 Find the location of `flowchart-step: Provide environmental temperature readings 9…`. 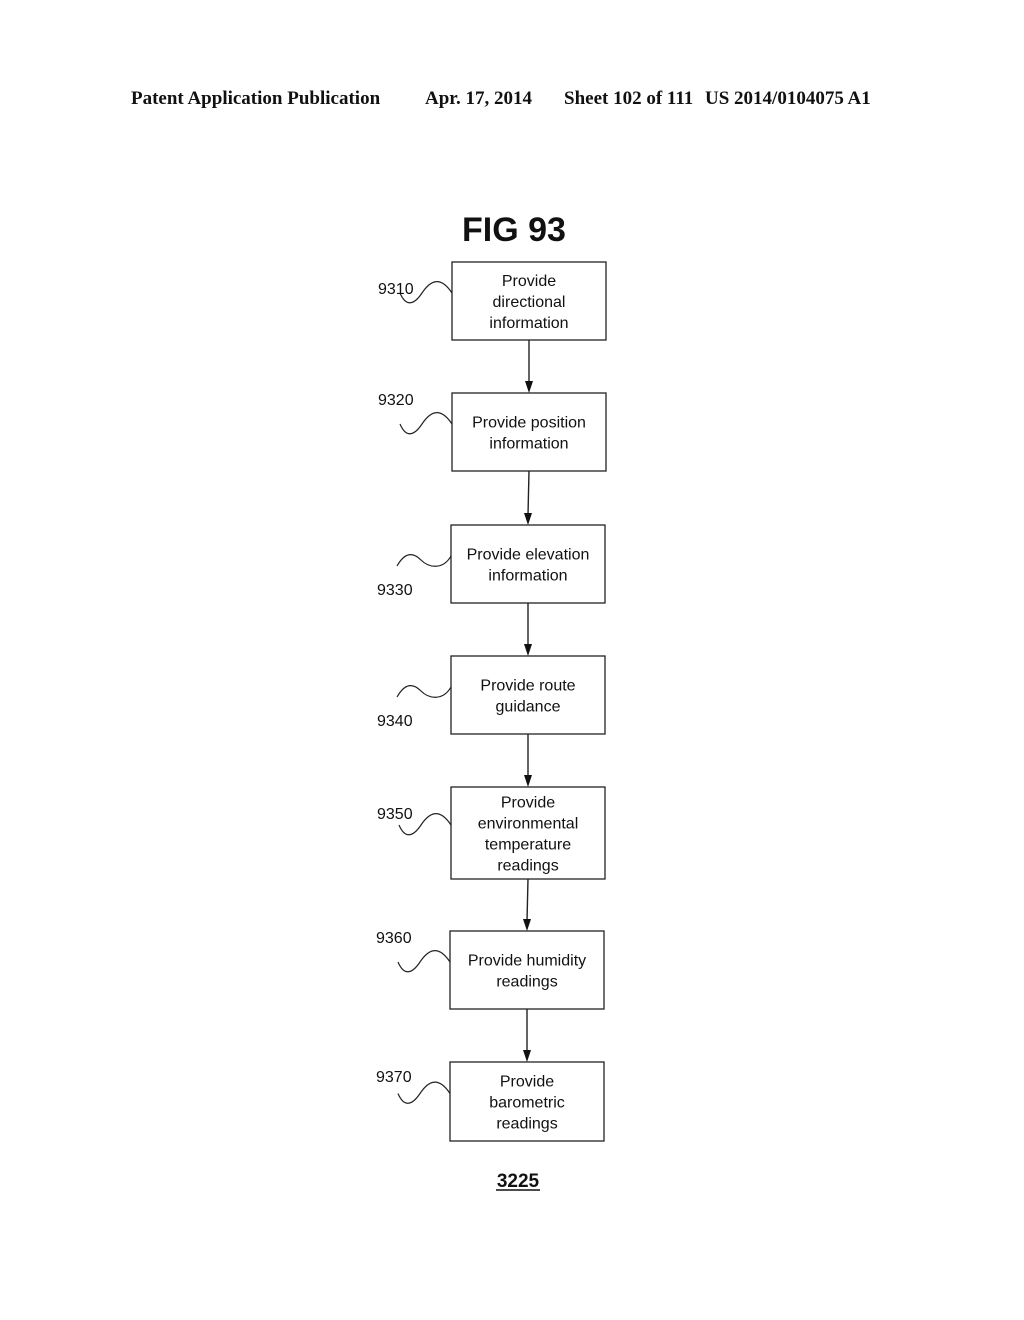

flowchart-step: Provide environmental temperature readings 9… is located at coordinates (491, 833).